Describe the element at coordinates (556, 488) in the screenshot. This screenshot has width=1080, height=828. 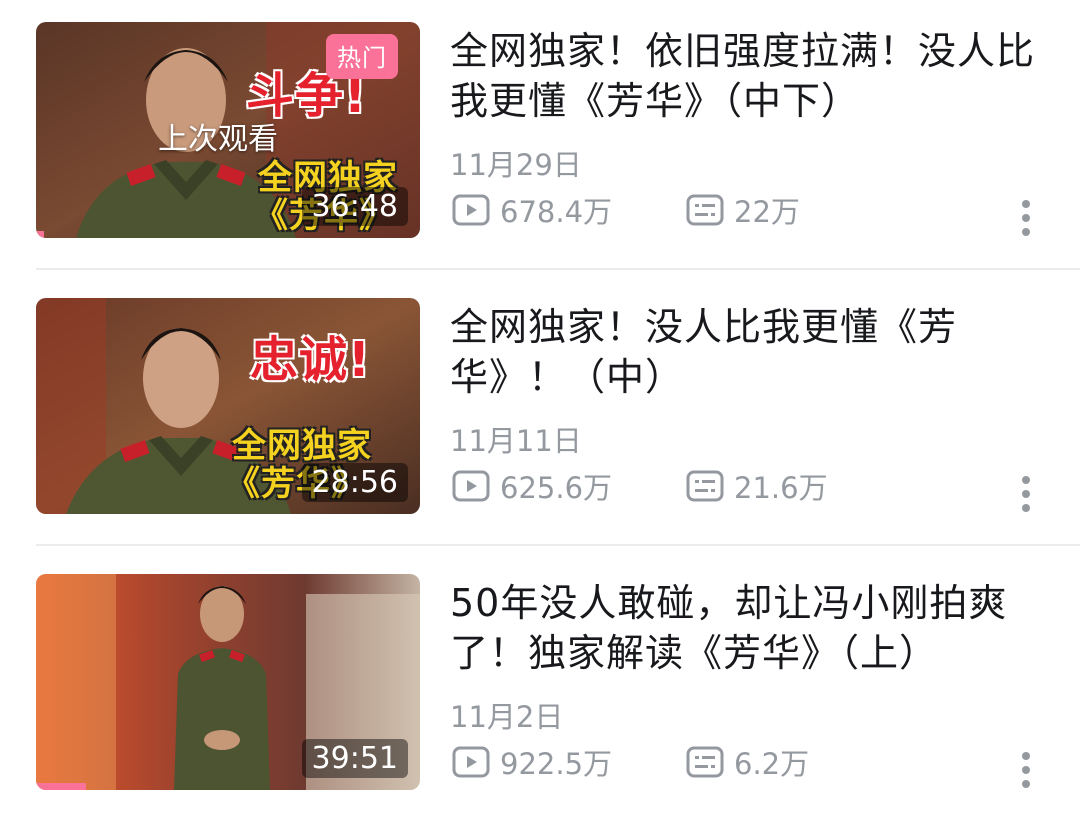
I see `view-count-value: 625.6万` at that location.